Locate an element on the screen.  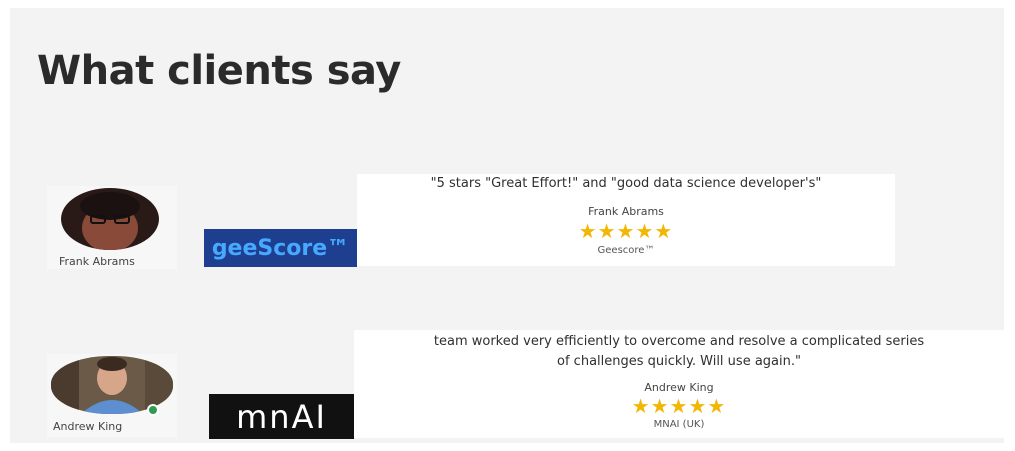
avatar-card-andrew: Andrew King is located at coordinates (112, 395).